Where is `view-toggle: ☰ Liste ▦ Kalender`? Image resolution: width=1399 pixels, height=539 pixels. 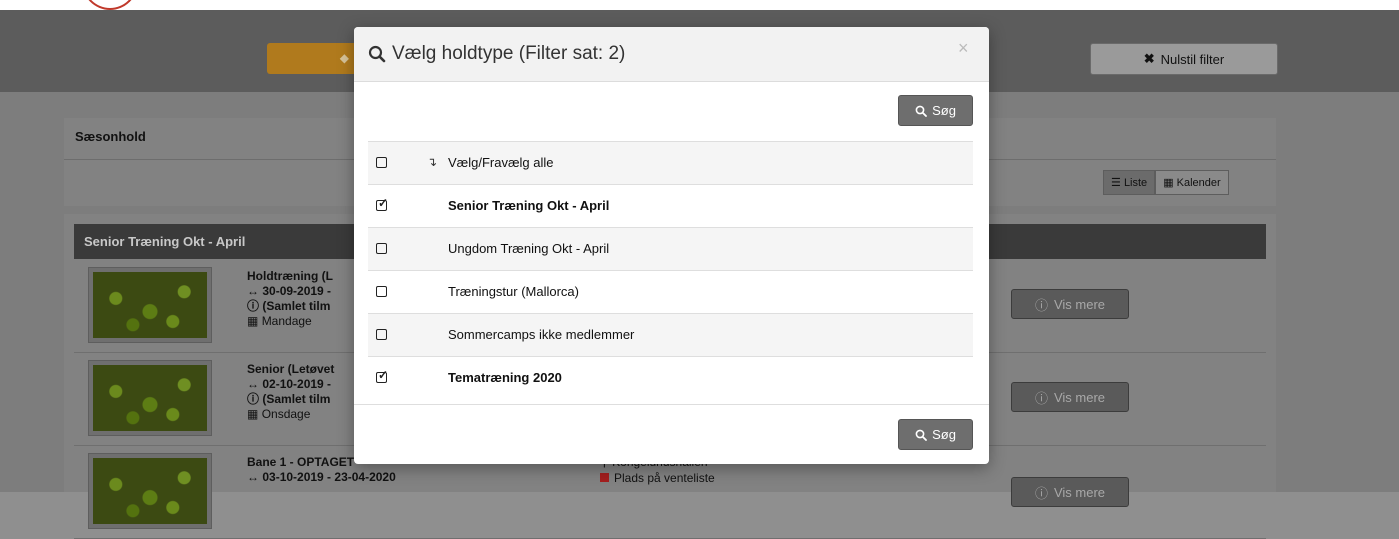 view-toggle: ☰ Liste ▦ Kalender is located at coordinates (1166, 182).